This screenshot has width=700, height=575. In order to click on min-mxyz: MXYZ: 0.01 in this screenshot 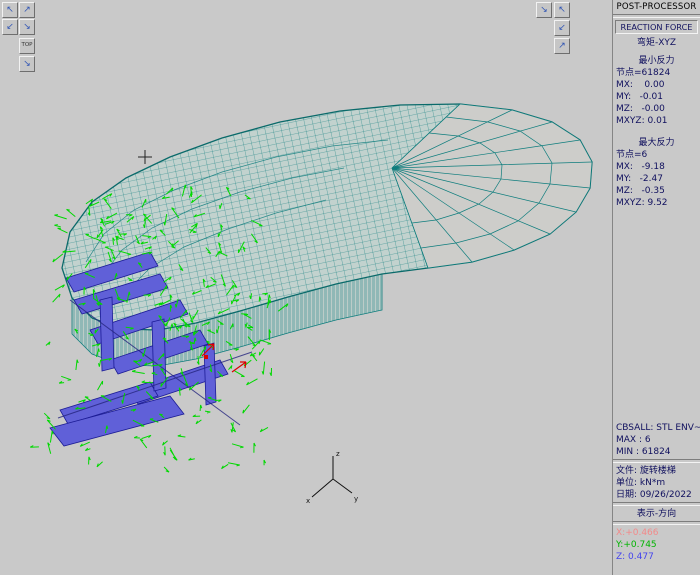, I will do `click(642, 121)`.